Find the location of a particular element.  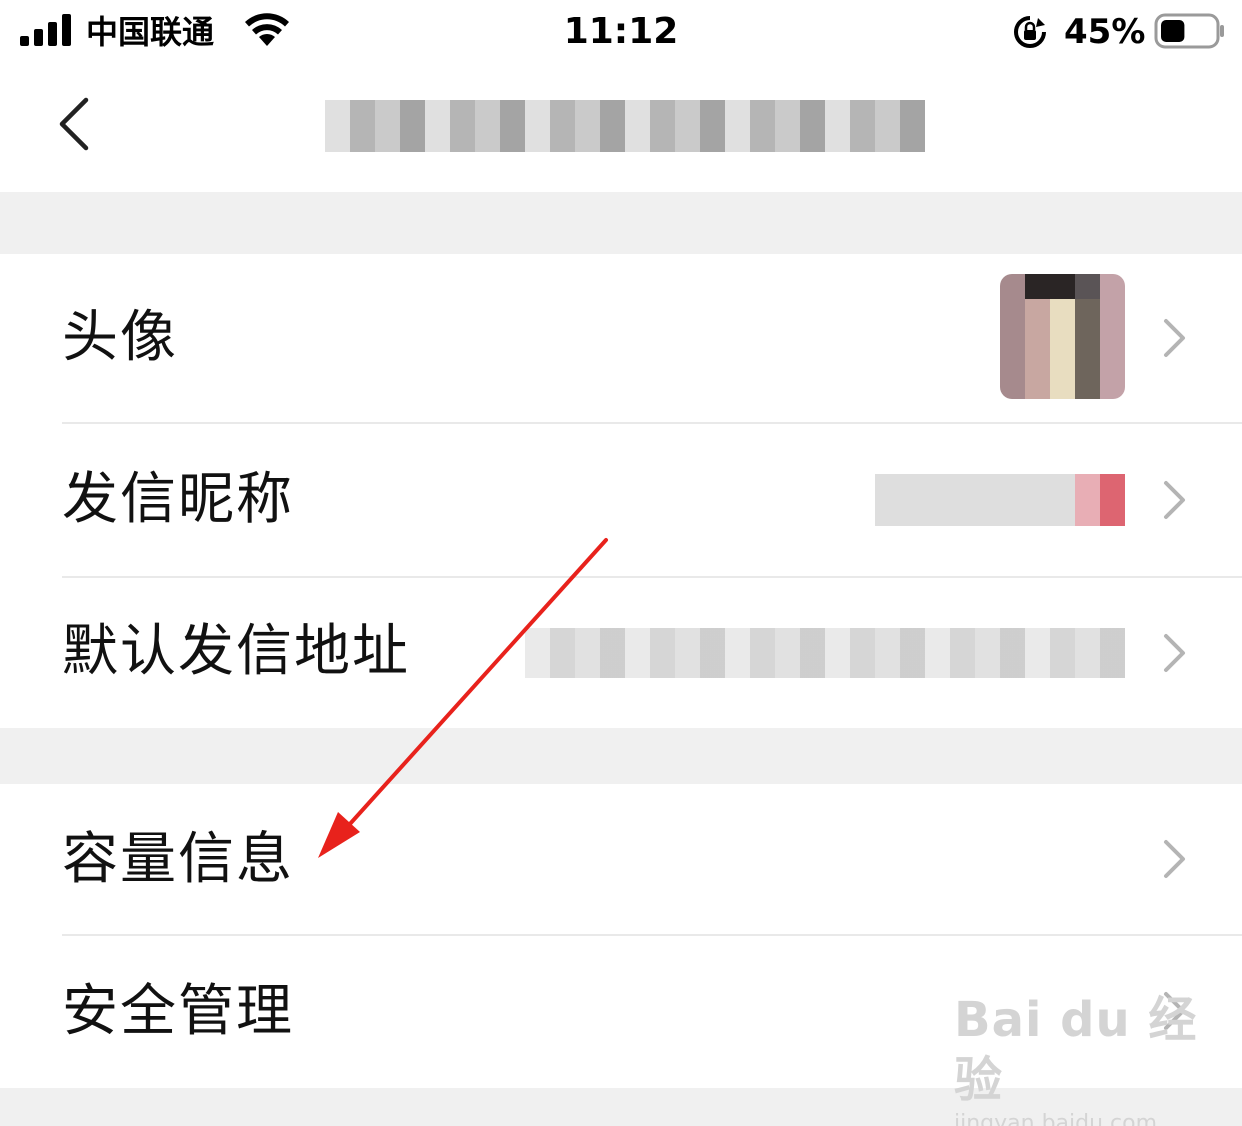

navigation-bar is located at coordinates (621, 128).